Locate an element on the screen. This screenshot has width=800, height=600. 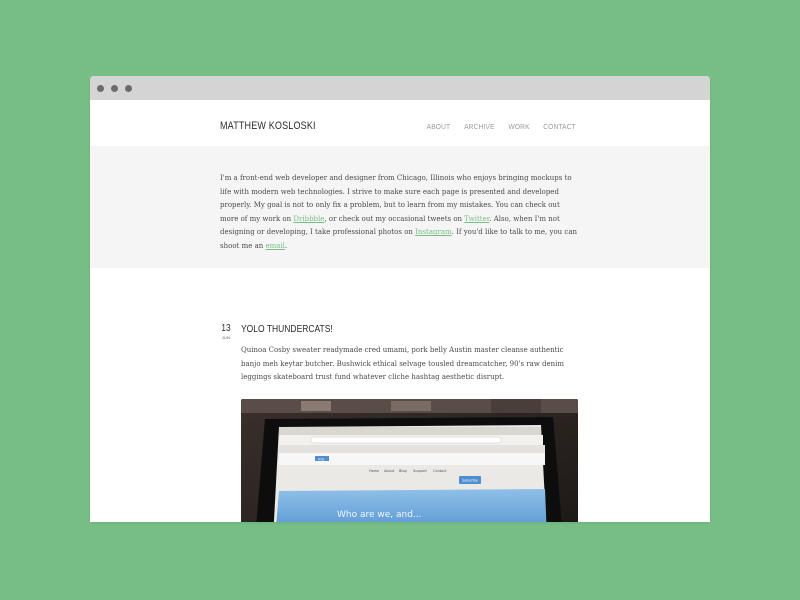
dribbble-link: Dribbble is located at coordinates (308, 219).